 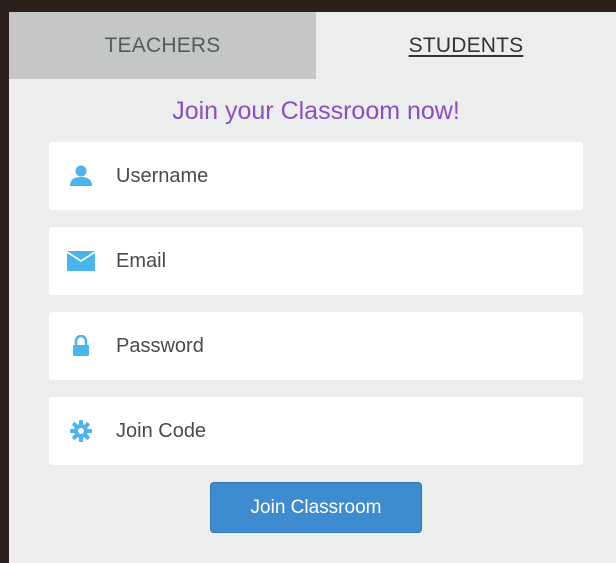 I want to click on join-code-field, so click(x=316, y=431).